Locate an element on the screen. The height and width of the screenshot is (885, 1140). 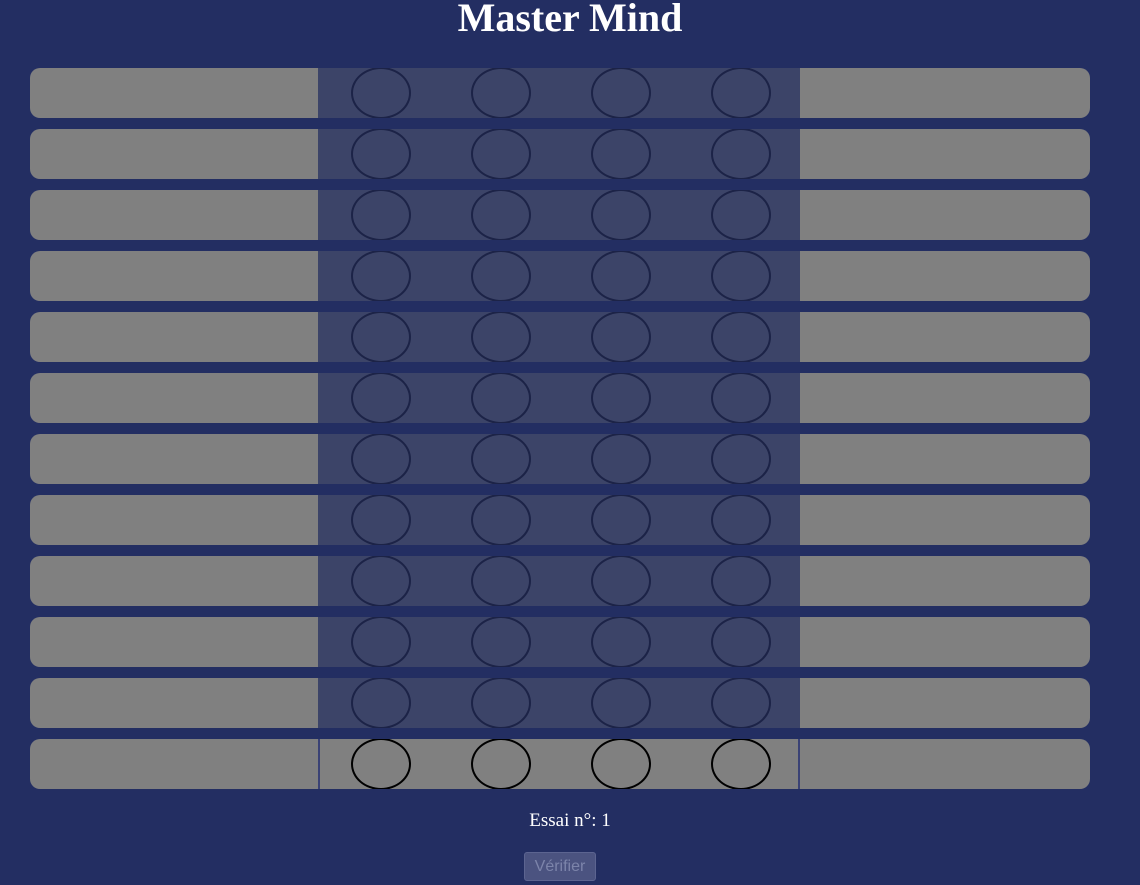
guess-row-active is located at coordinates (560, 764).